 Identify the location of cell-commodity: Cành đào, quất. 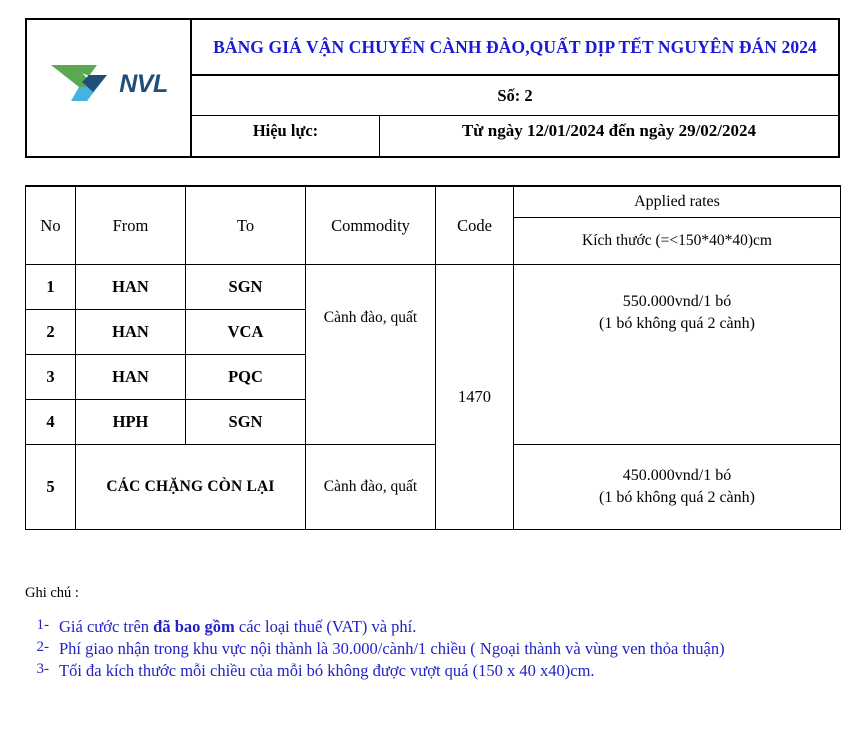
(370, 487).